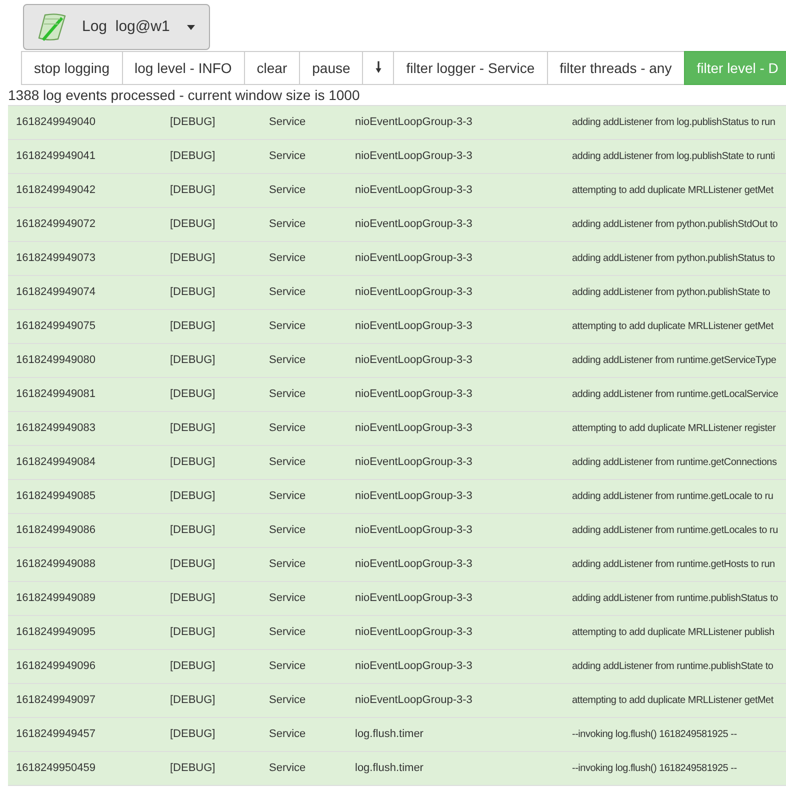 The width and height of the screenshot is (786, 789). What do you see at coordinates (331, 68) in the screenshot?
I see `toolbar-button: pause` at bounding box center [331, 68].